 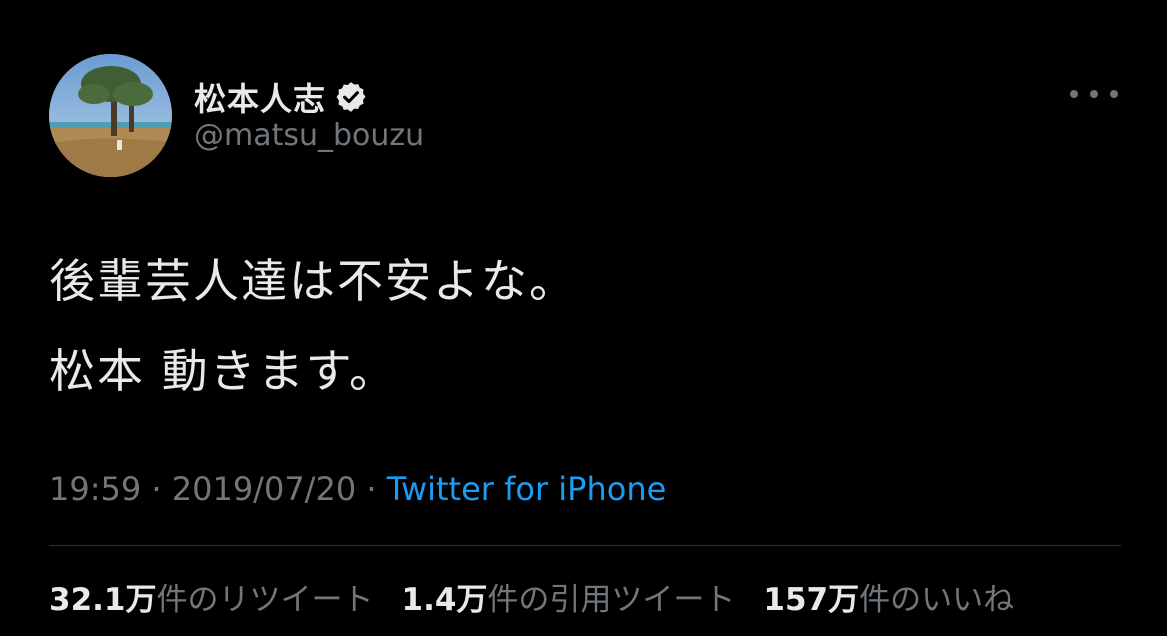 What do you see at coordinates (103, 600) in the screenshot?
I see `retweets-count: 32.1万` at bounding box center [103, 600].